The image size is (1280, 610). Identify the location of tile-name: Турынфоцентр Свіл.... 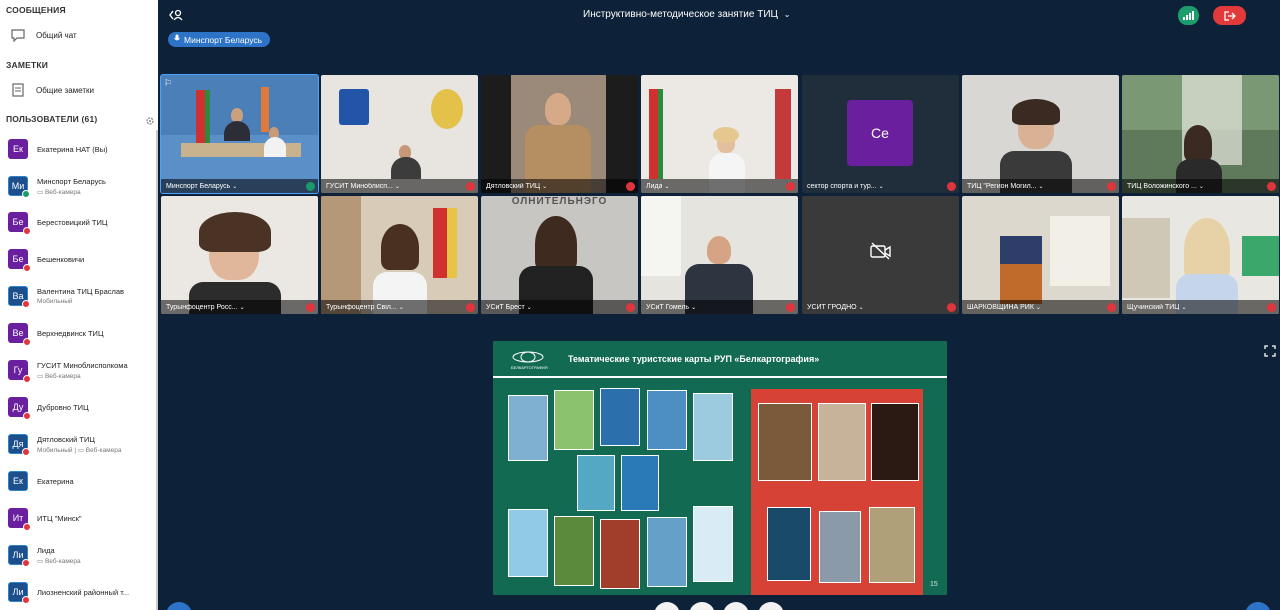
(361, 307).